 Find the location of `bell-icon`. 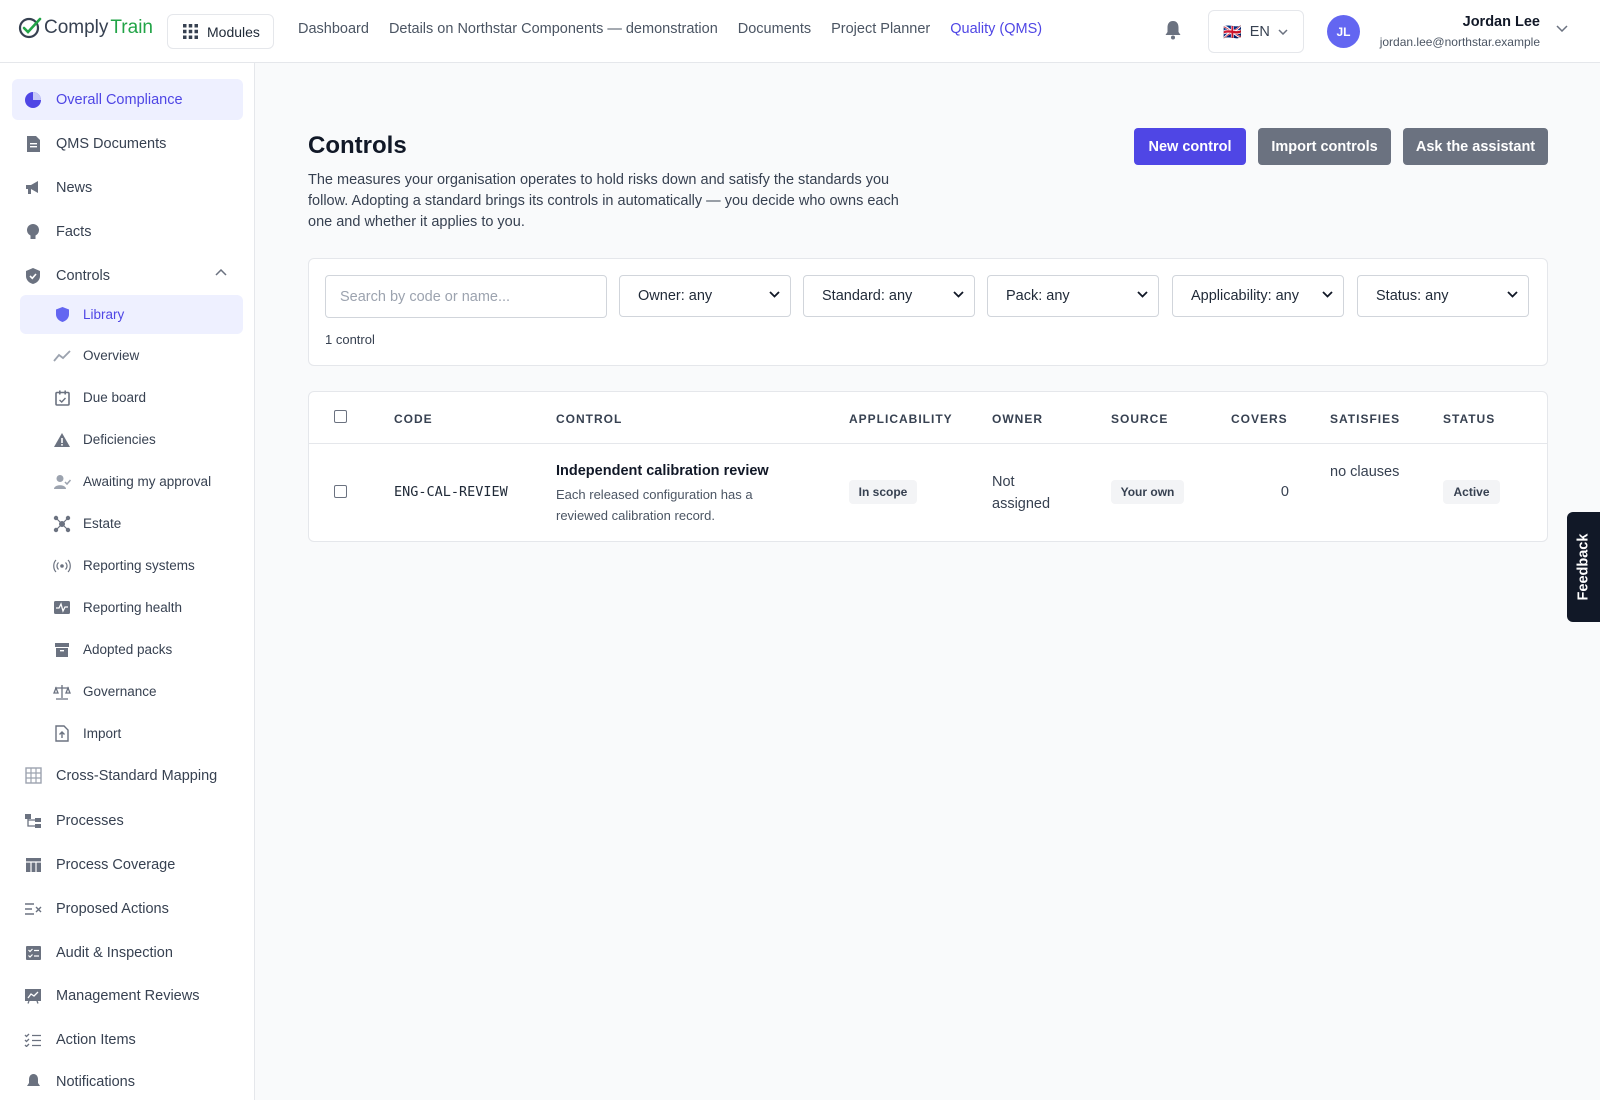

bell-icon is located at coordinates (1173, 30).